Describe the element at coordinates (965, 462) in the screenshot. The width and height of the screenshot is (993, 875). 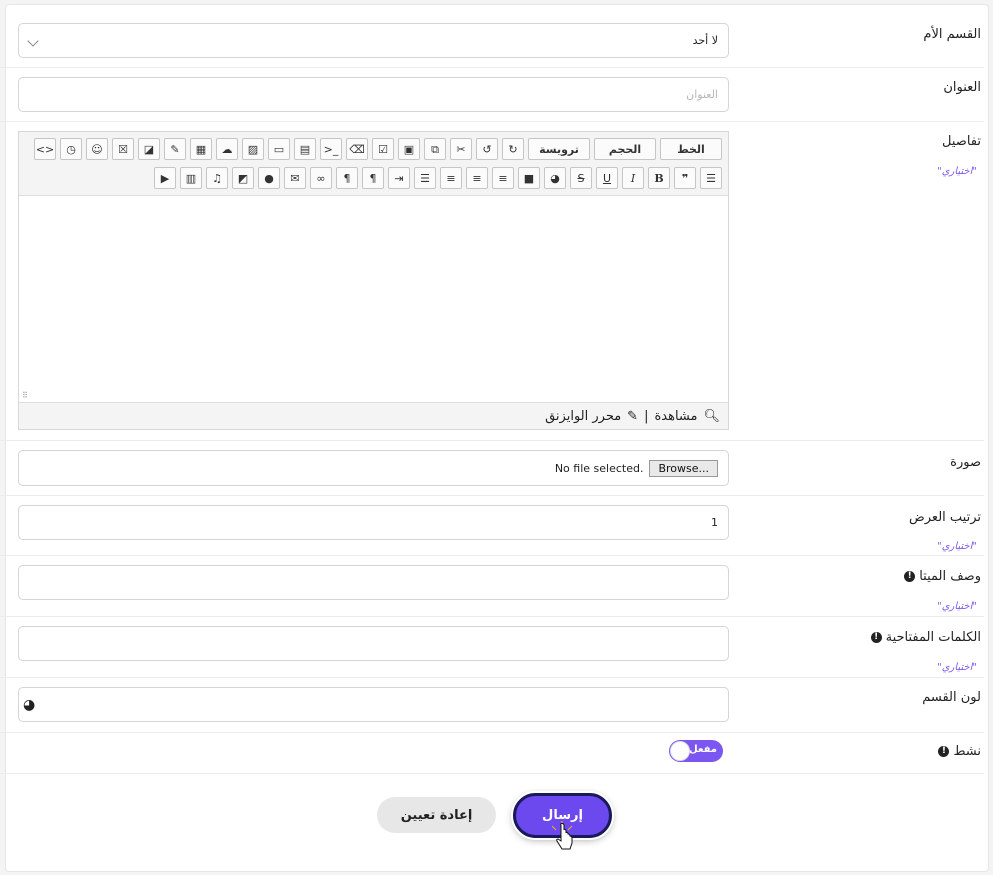
I see `image-label: صورة` at that location.